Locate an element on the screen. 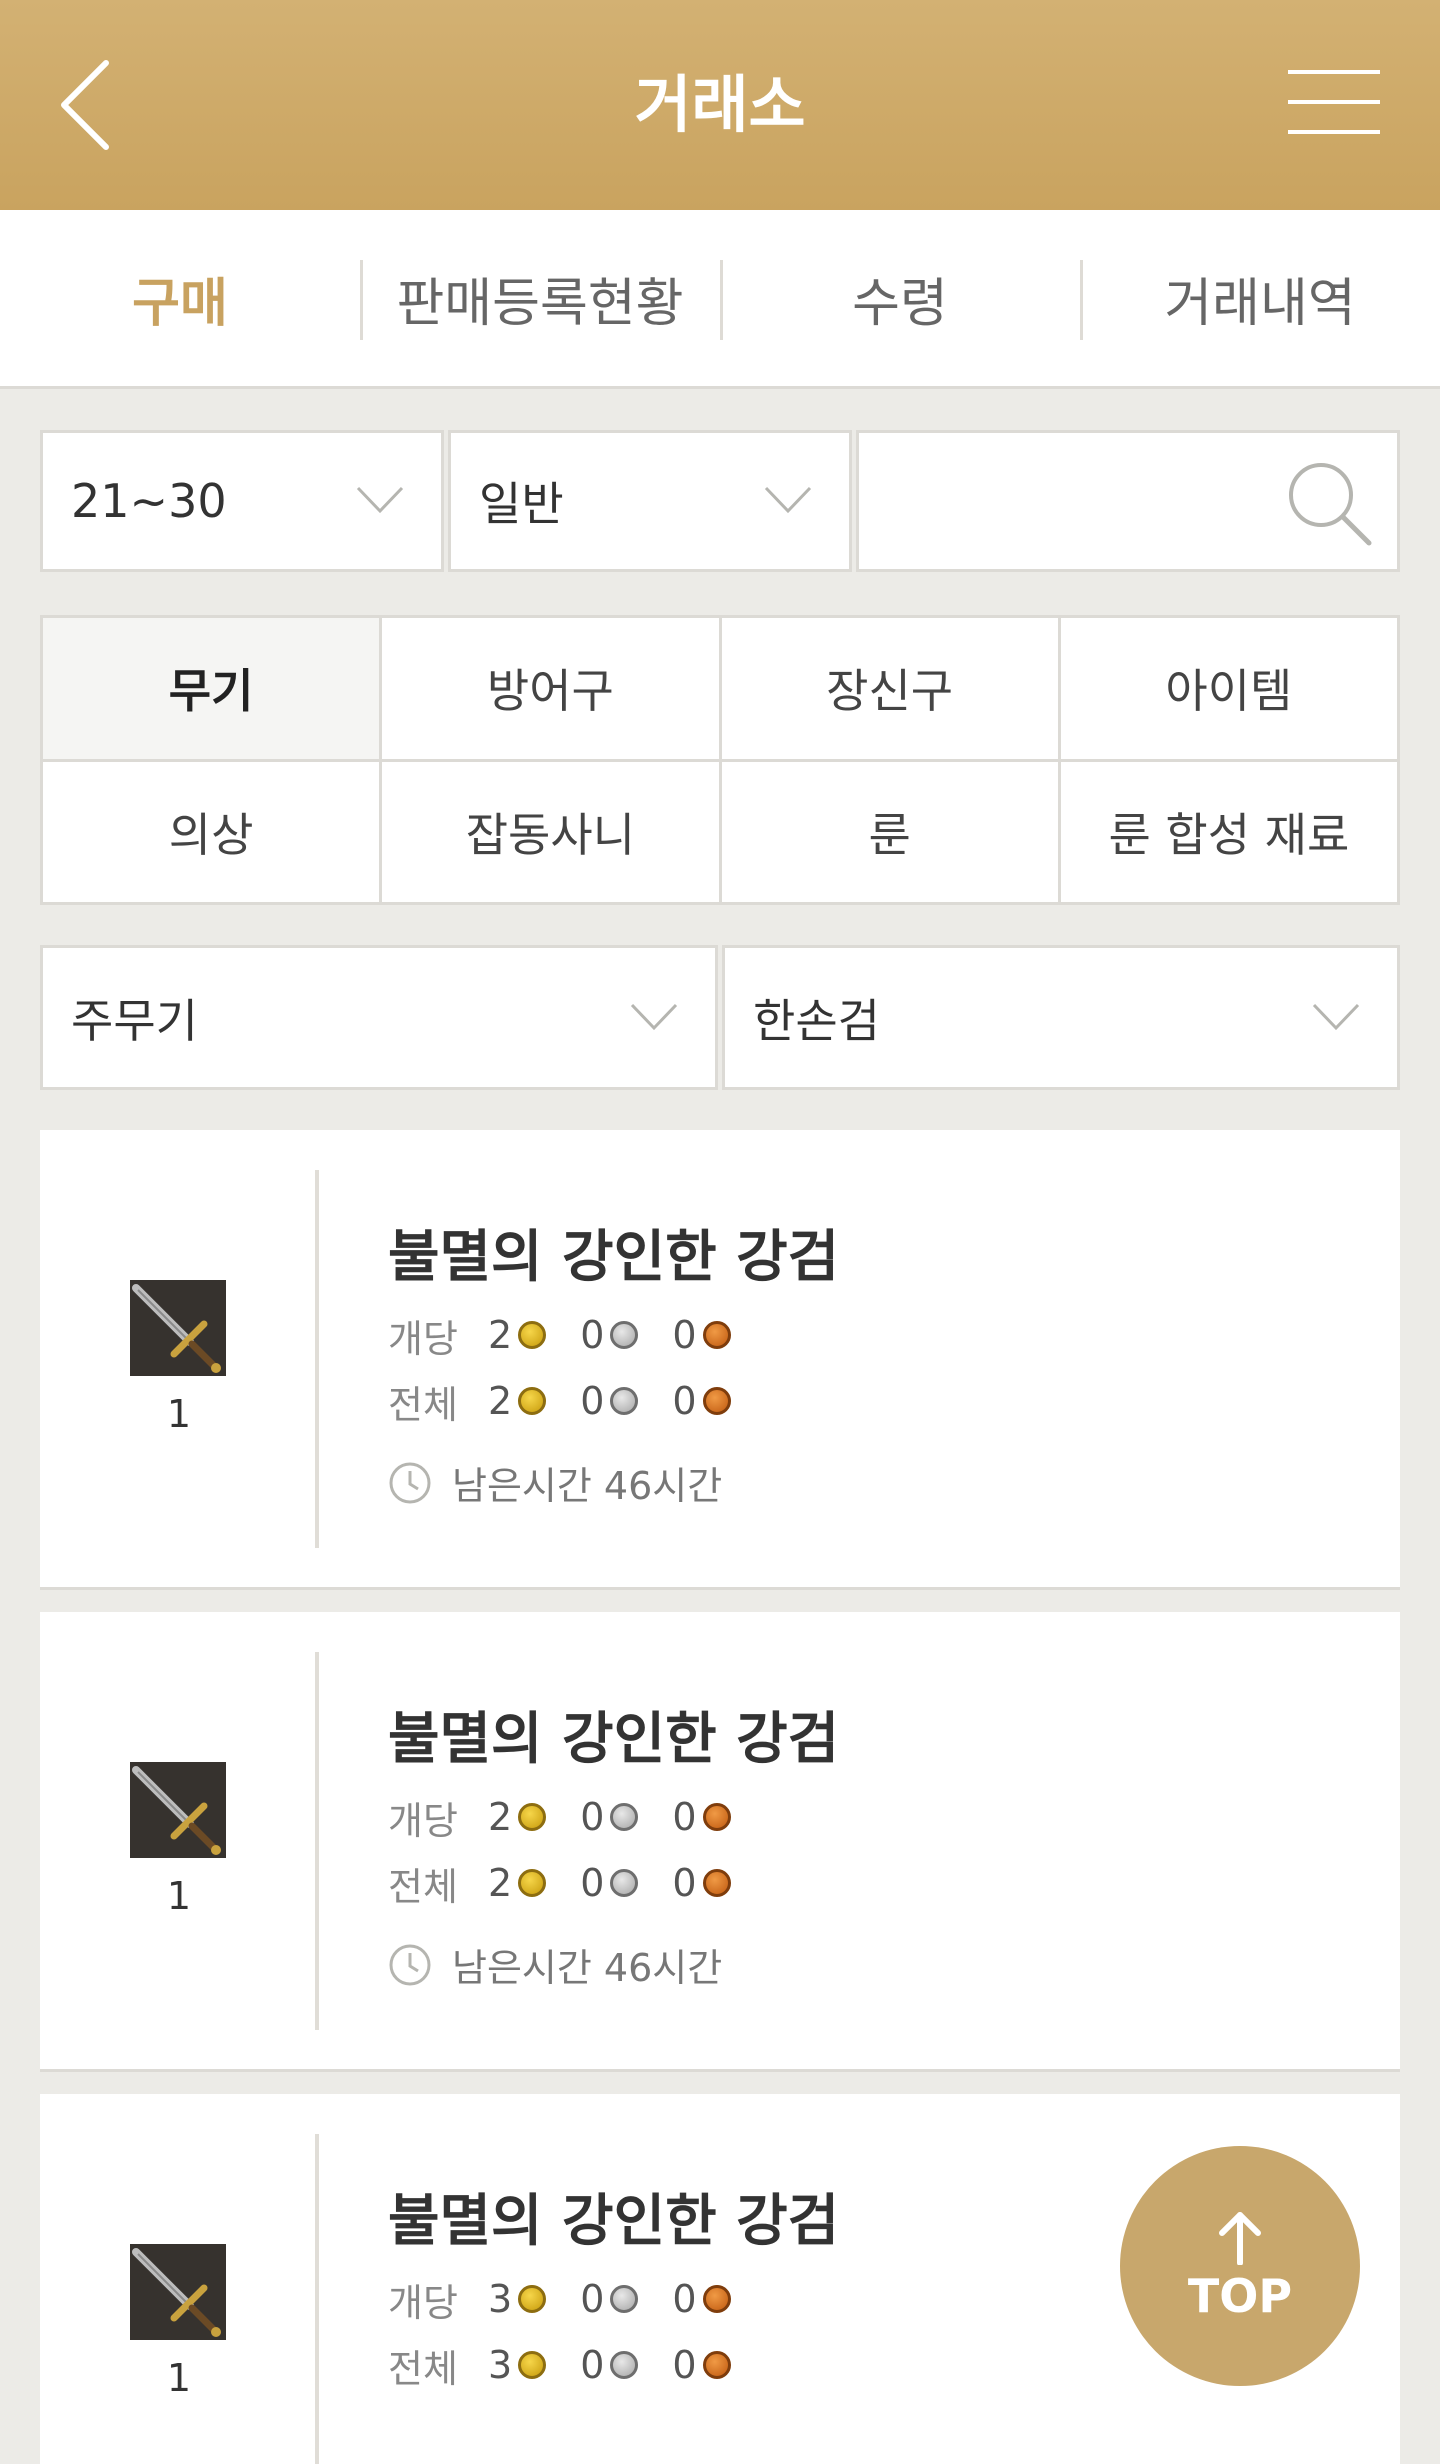 This screenshot has width=1440, height=2464. page-title: 거래소 is located at coordinates (720, 104).